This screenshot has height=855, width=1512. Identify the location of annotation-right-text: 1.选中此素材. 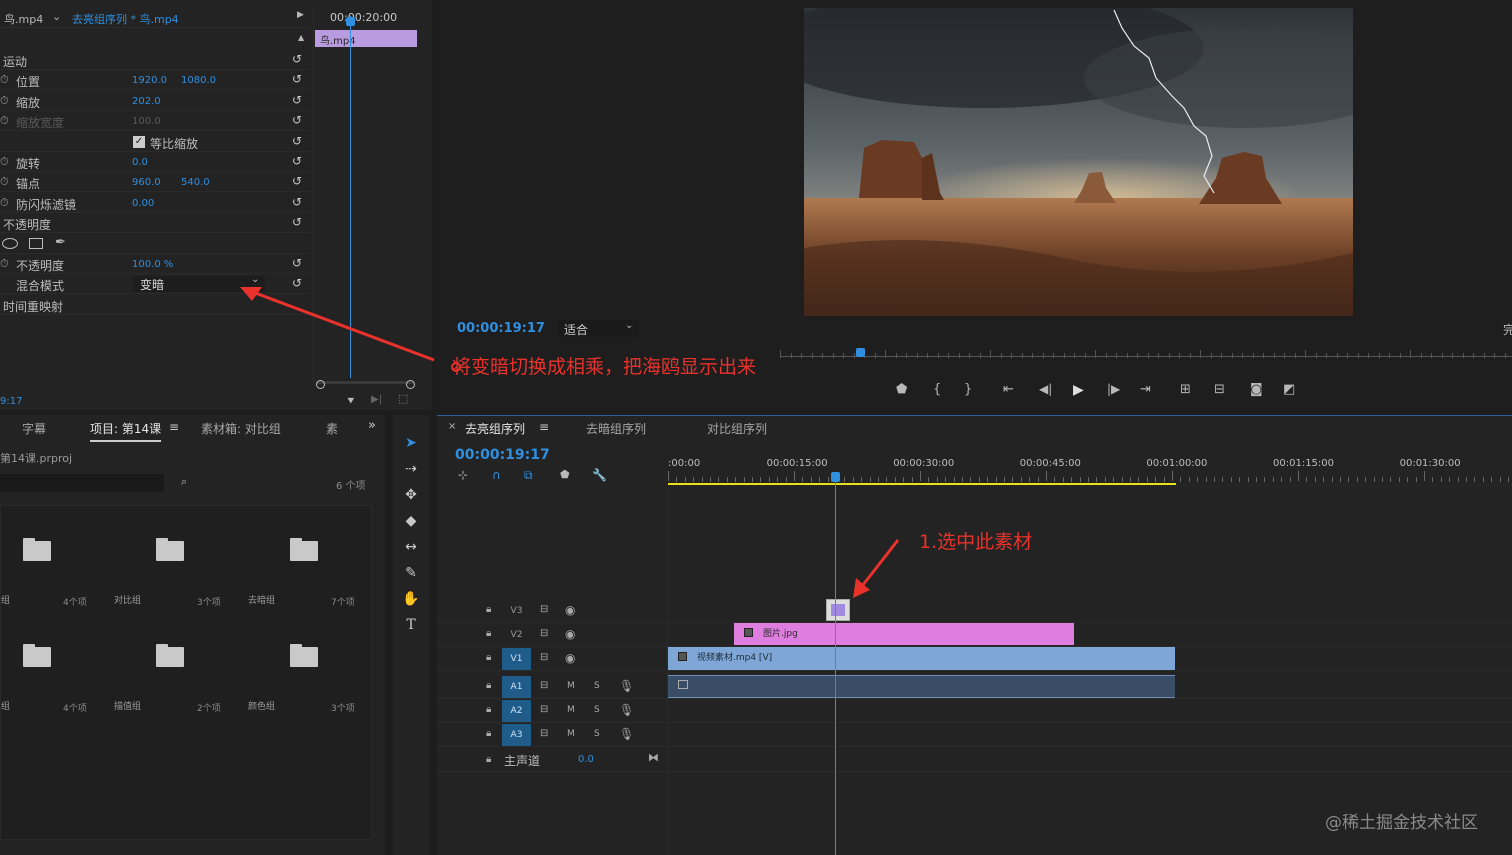
(976, 542).